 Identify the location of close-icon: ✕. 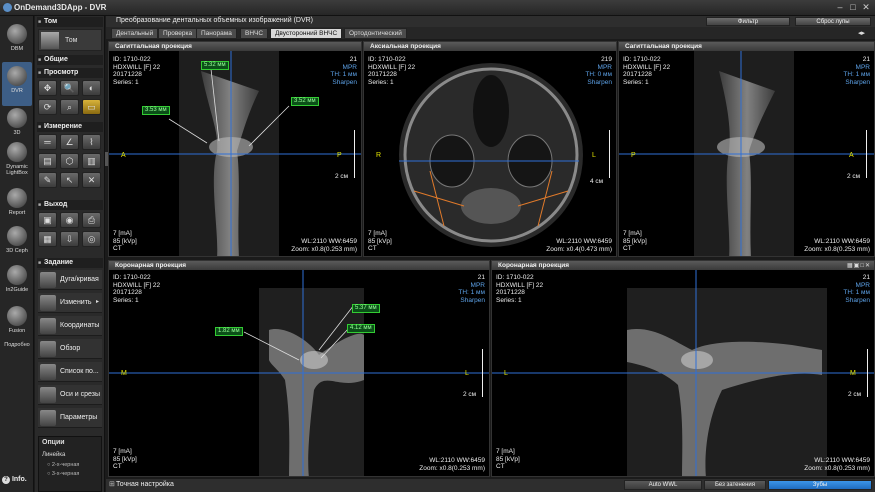
(866, 7).